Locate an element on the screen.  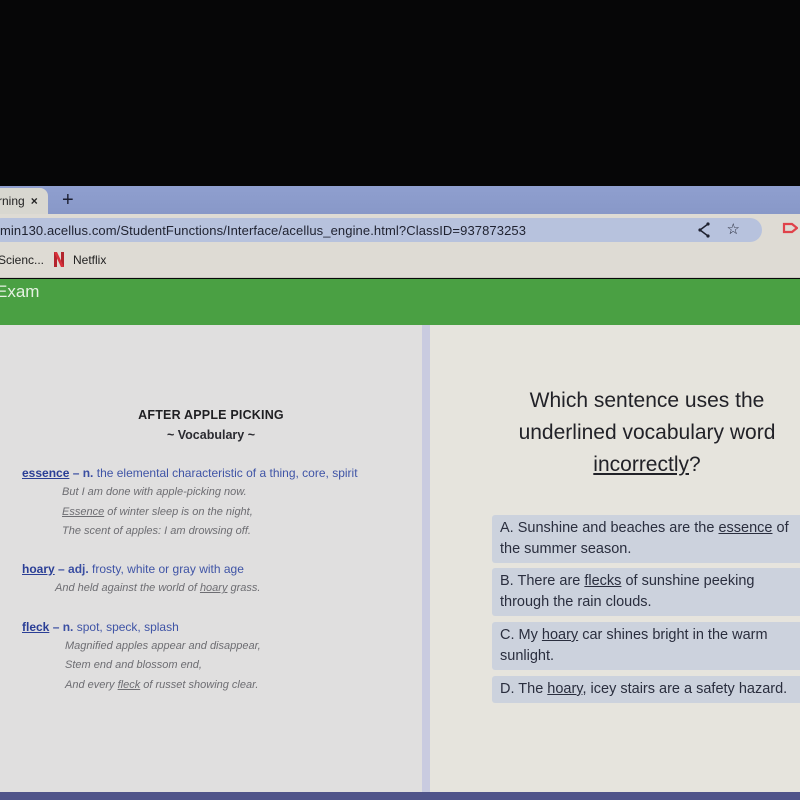
new-tab-button: + is located at coordinates (68, 200).